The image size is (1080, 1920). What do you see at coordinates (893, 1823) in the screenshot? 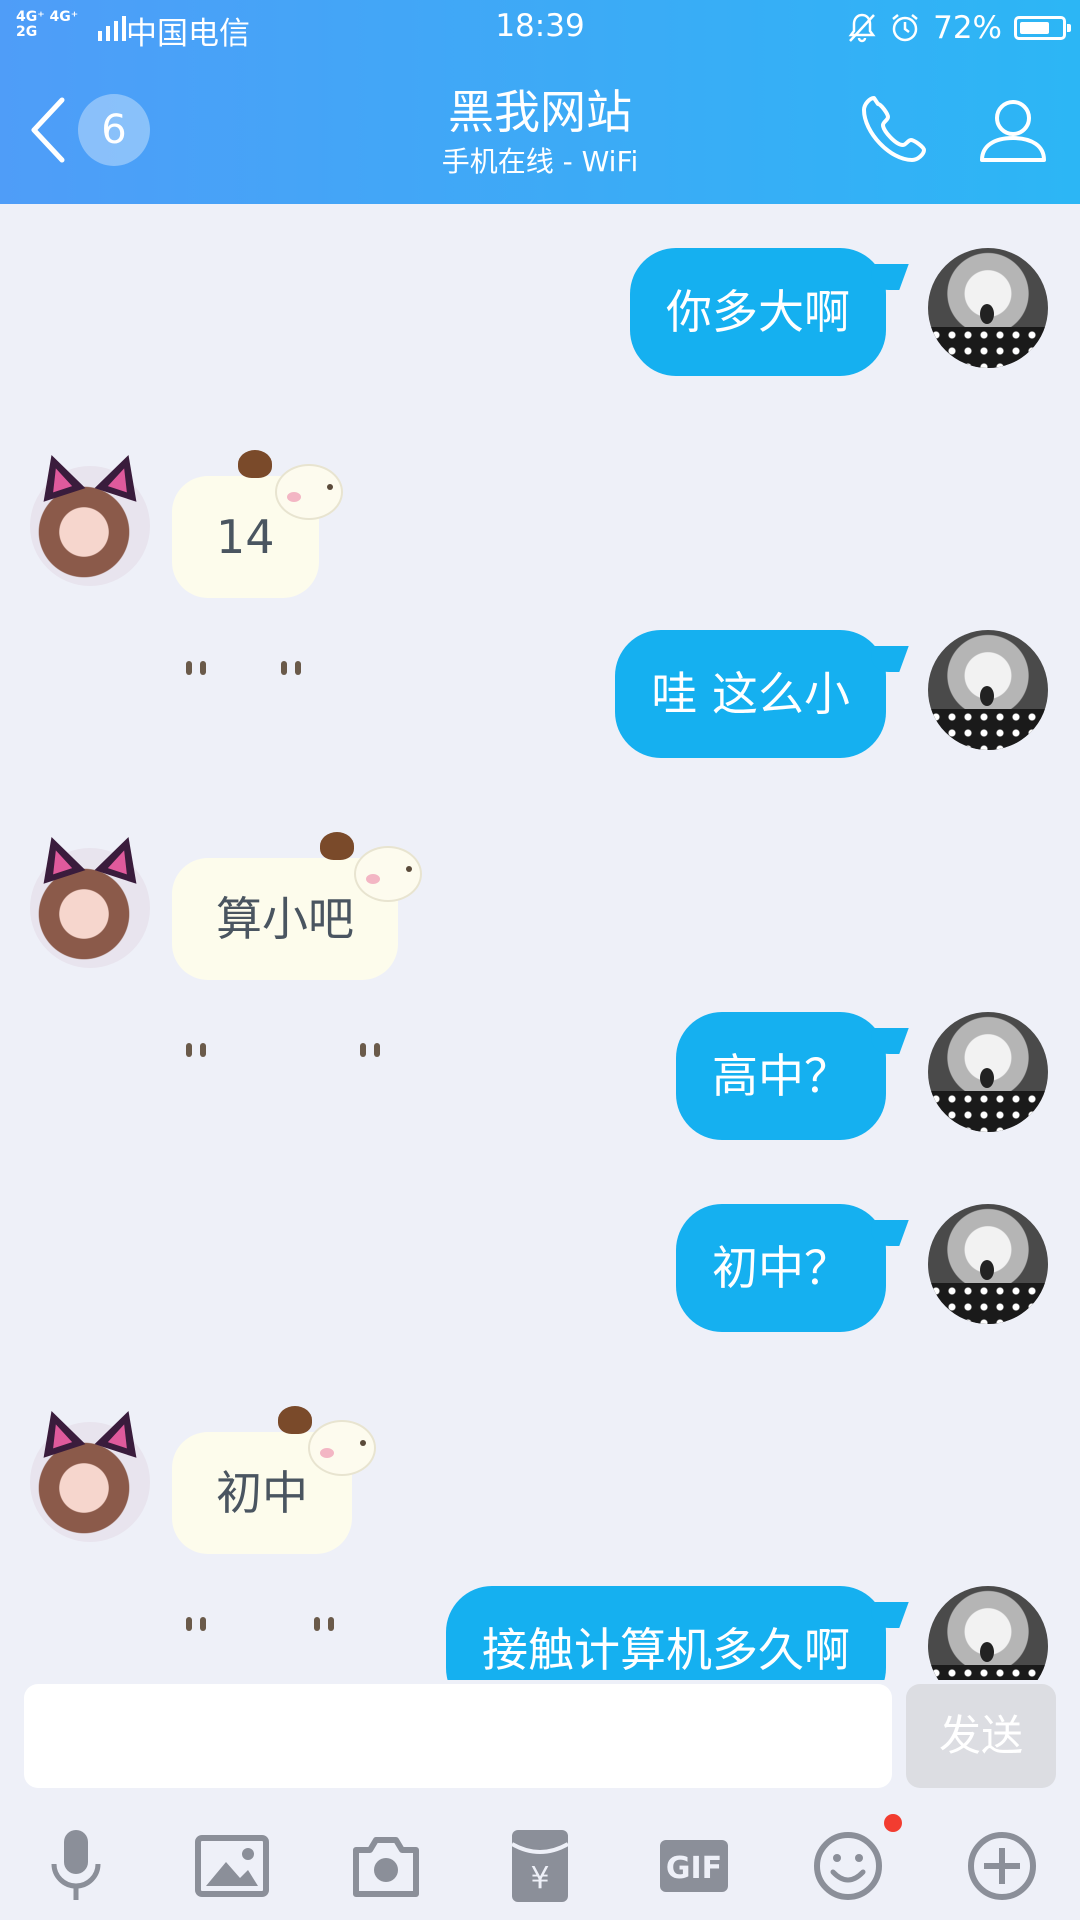
I see `notification-dot` at bounding box center [893, 1823].